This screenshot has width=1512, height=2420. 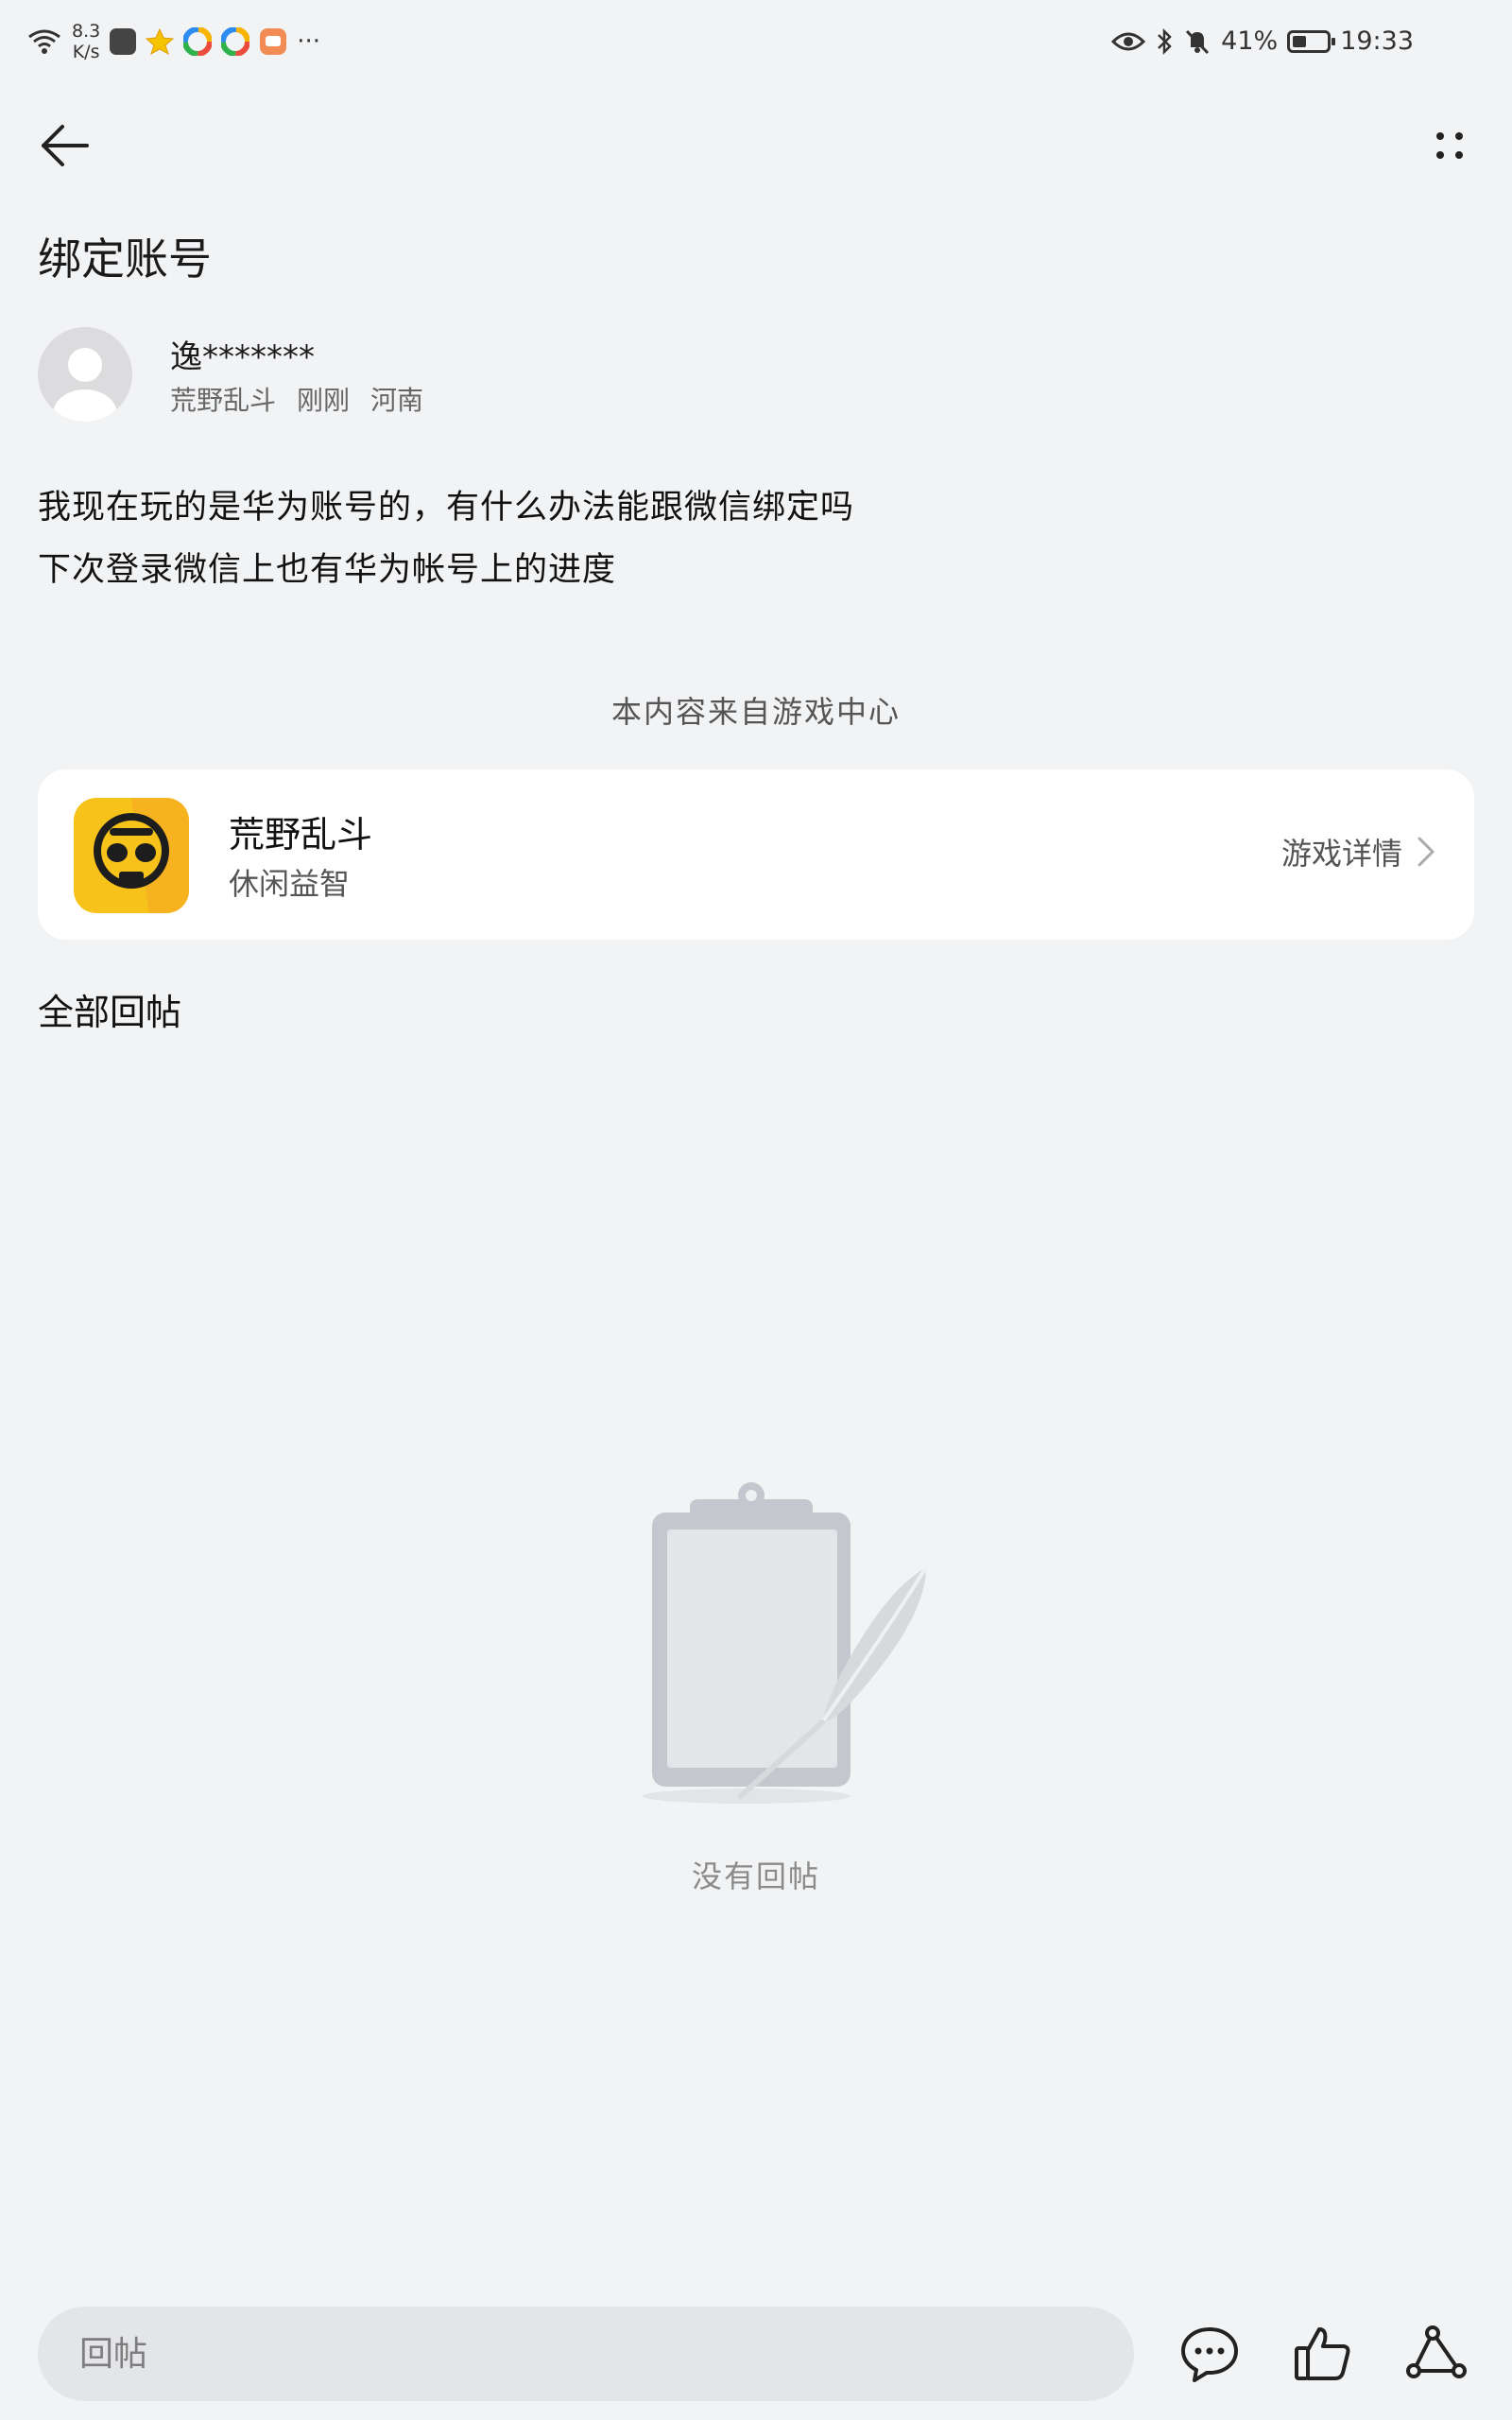 I want to click on author-meta: 荒野乱斗 刚刚 河南, so click(x=296, y=399).